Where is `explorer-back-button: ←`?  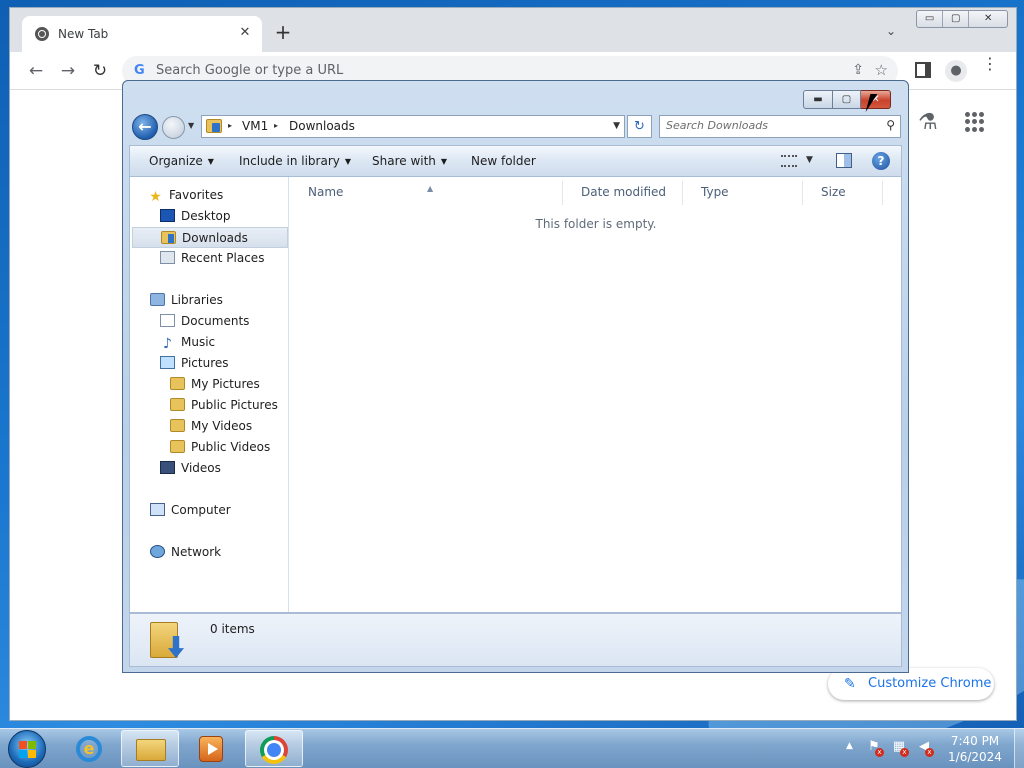 explorer-back-button: ← is located at coordinates (145, 127).